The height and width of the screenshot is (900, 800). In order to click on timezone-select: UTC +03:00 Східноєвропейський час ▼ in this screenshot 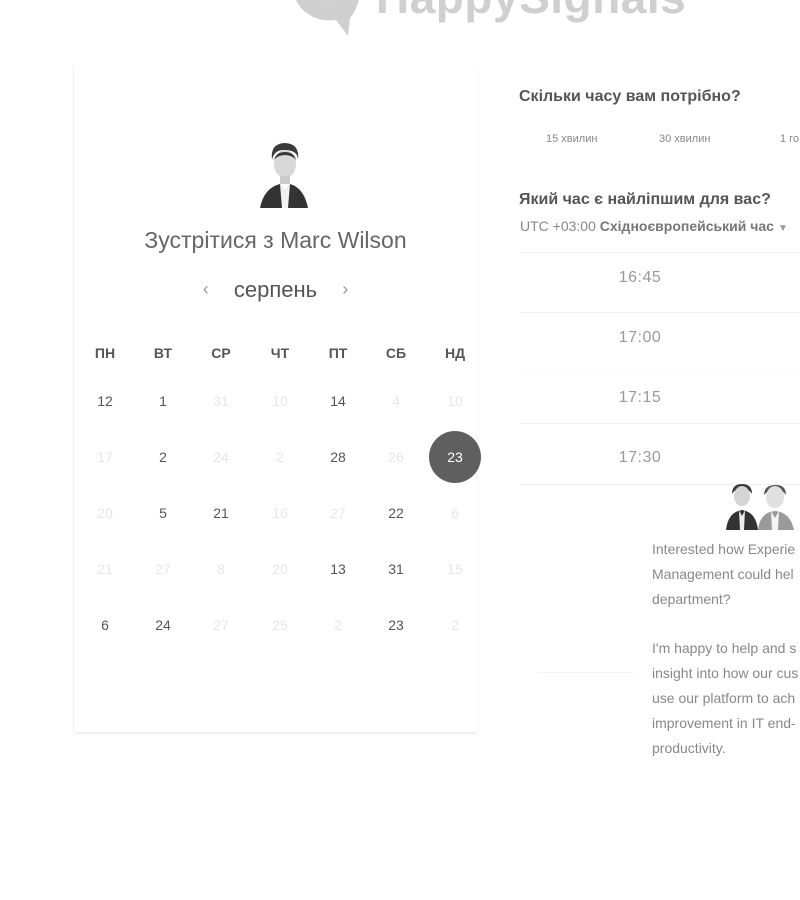, I will do `click(654, 226)`.